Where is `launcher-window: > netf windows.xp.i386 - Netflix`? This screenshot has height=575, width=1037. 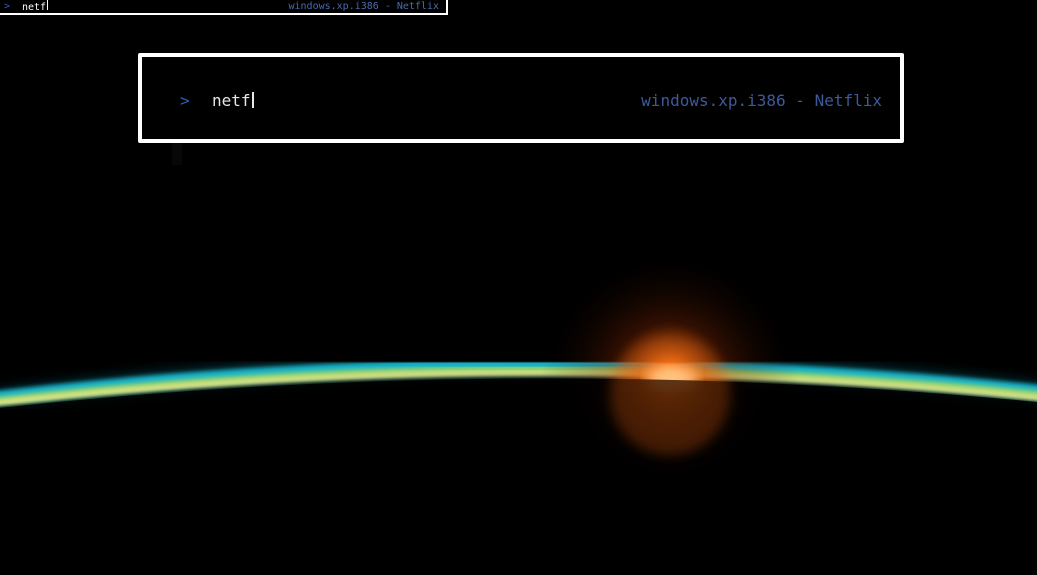 launcher-window: > netf windows.xp.i386 - Netflix is located at coordinates (521, 98).